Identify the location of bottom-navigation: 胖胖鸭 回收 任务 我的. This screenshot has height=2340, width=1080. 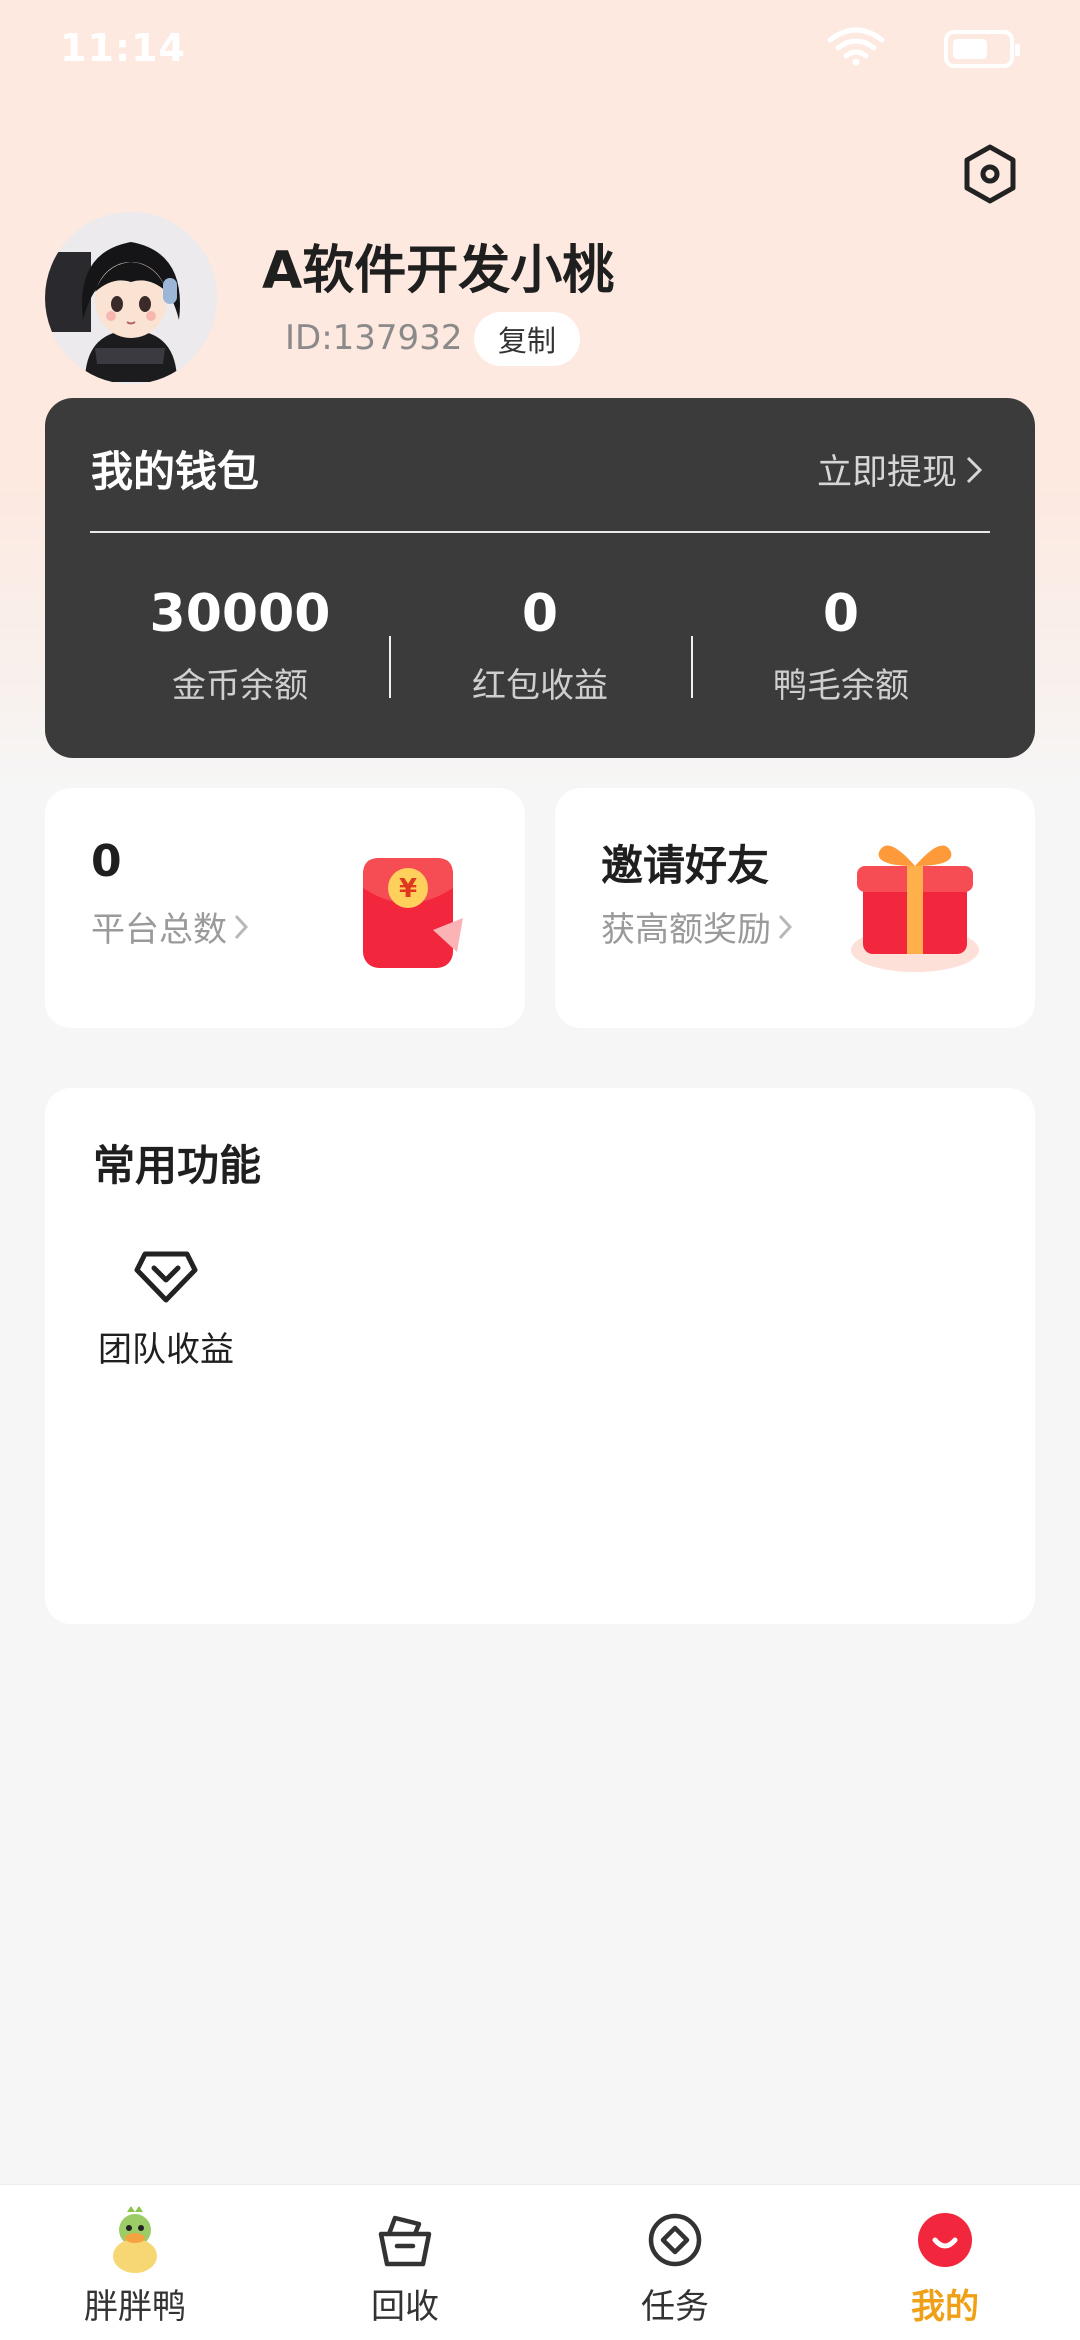
(540, 2262).